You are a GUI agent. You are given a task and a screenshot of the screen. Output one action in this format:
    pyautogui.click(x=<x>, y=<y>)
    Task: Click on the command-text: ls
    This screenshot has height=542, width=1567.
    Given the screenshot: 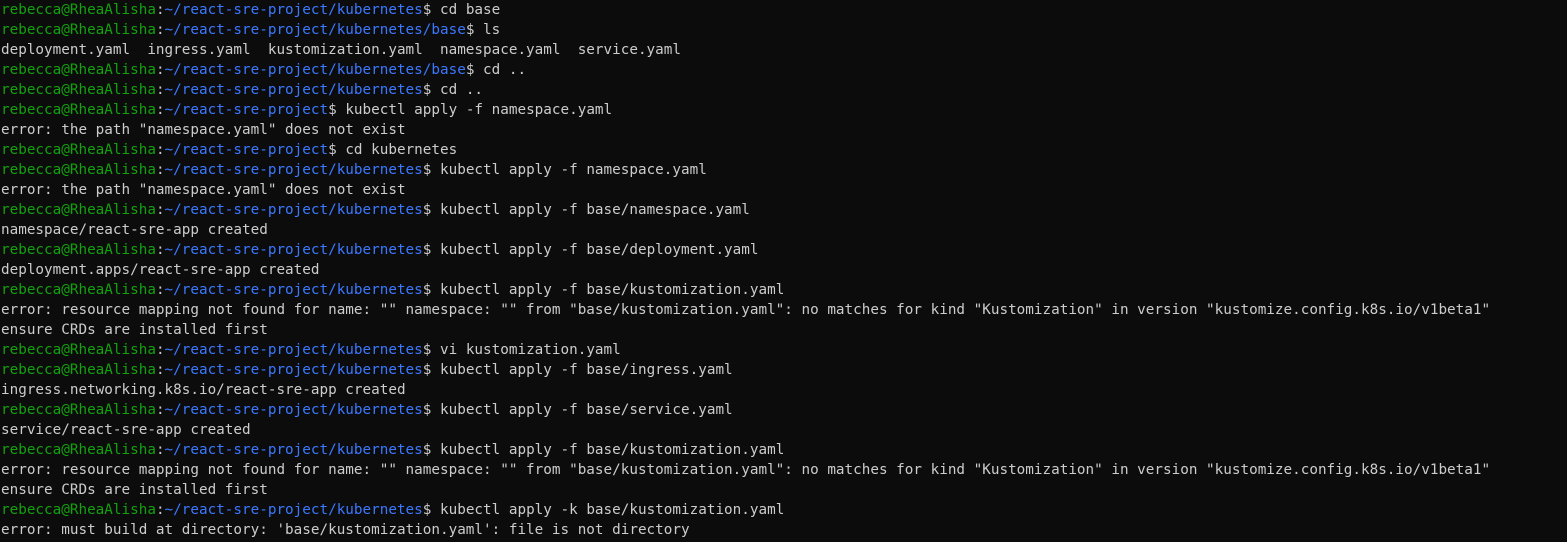 What is the action you would take?
    pyautogui.click(x=492, y=30)
    